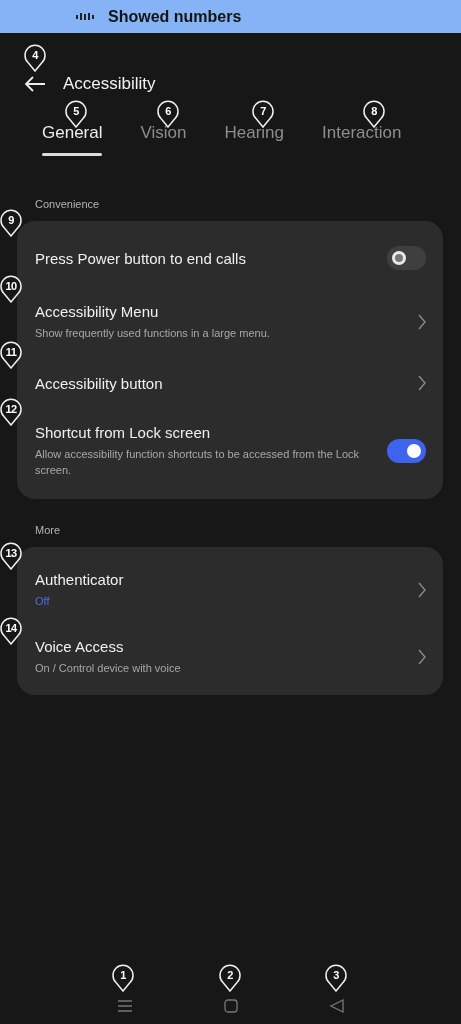  I want to click on number-marker: 7, so click(263, 114).